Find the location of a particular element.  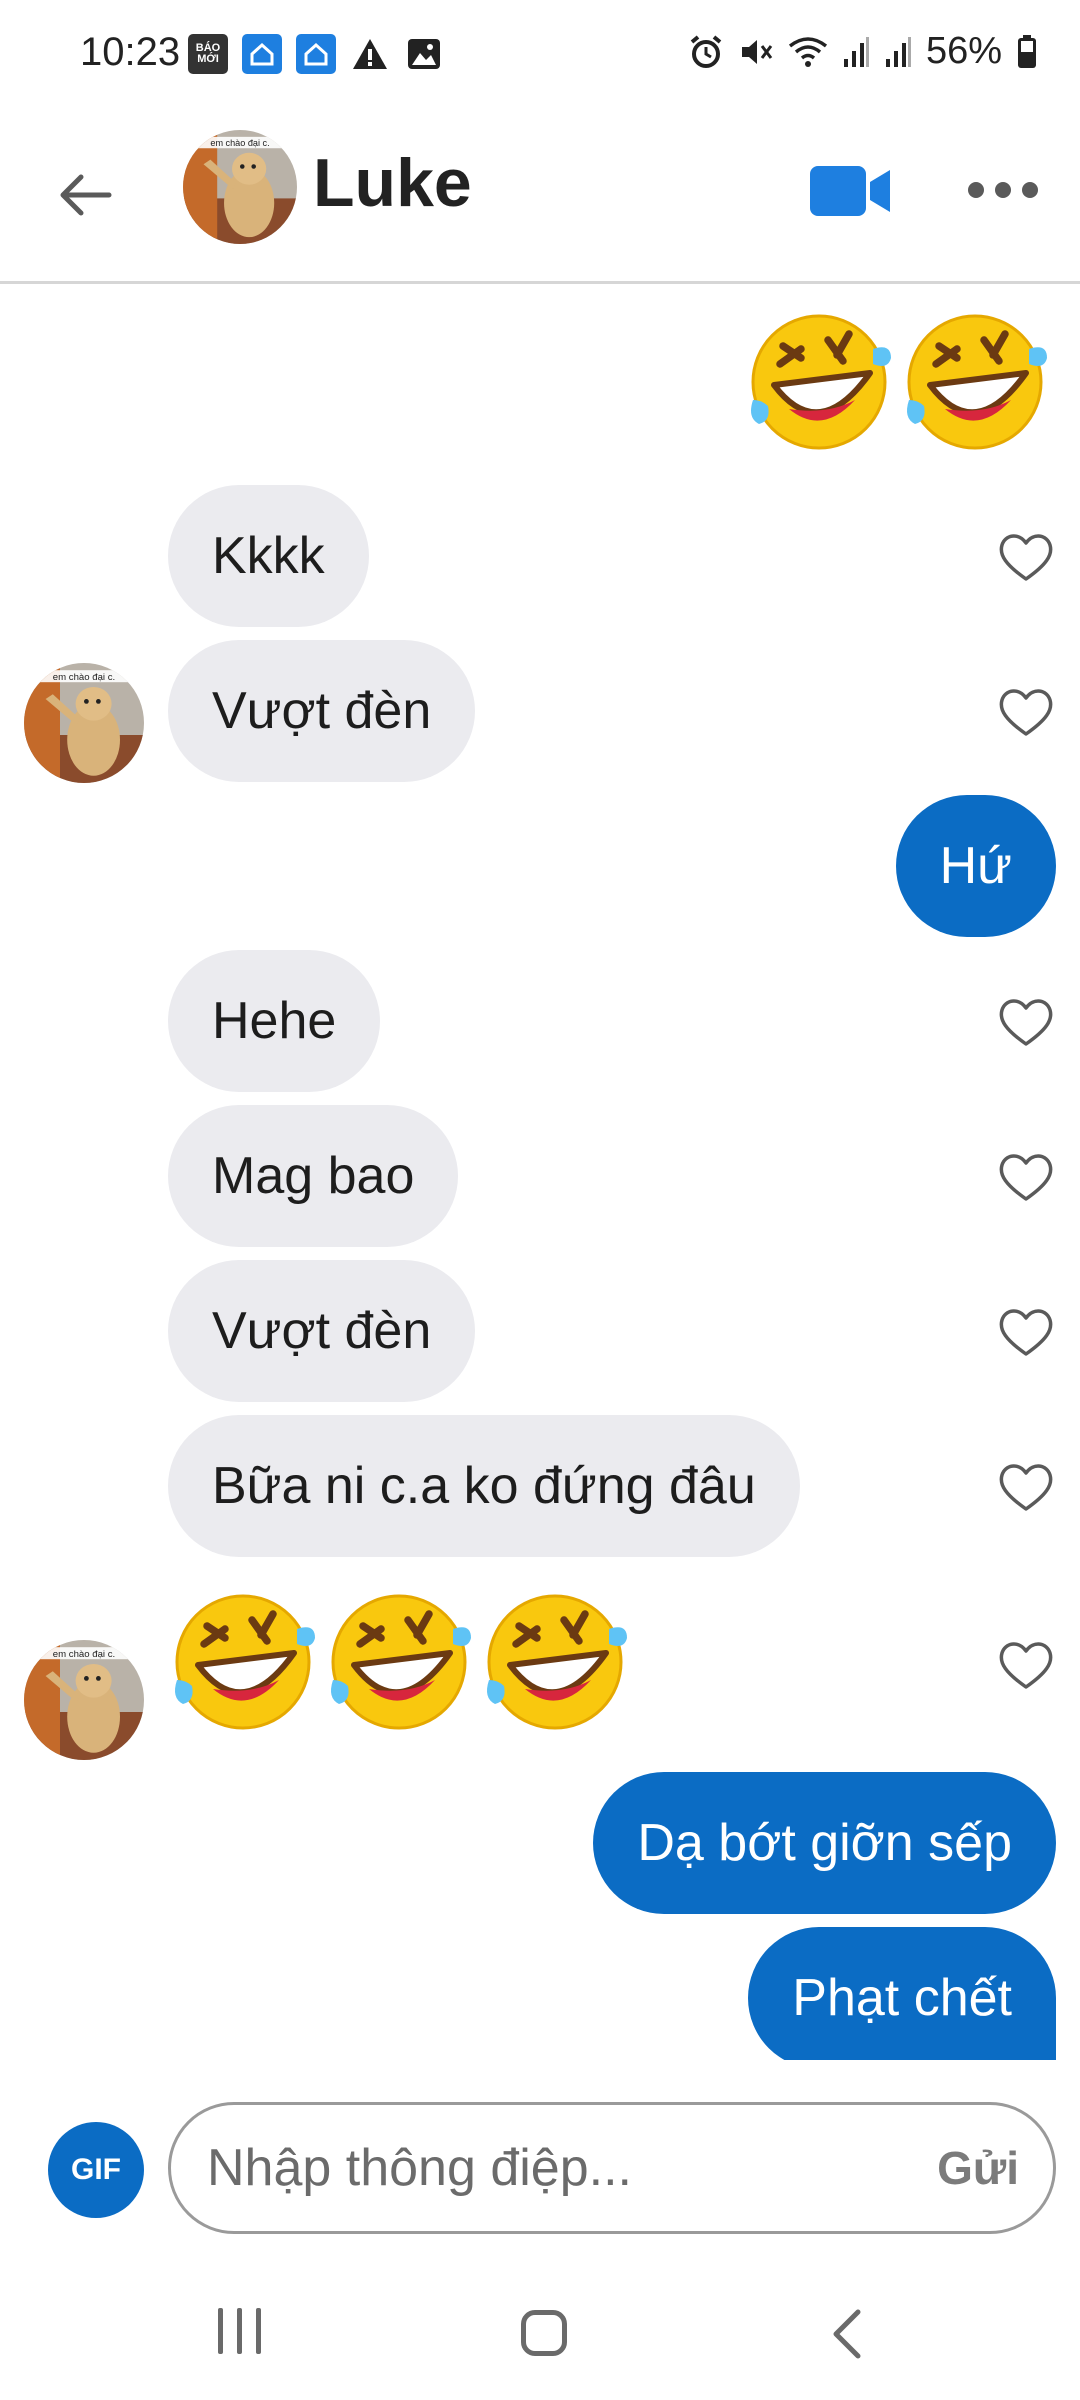

video-call-icon is located at coordinates (850, 191).